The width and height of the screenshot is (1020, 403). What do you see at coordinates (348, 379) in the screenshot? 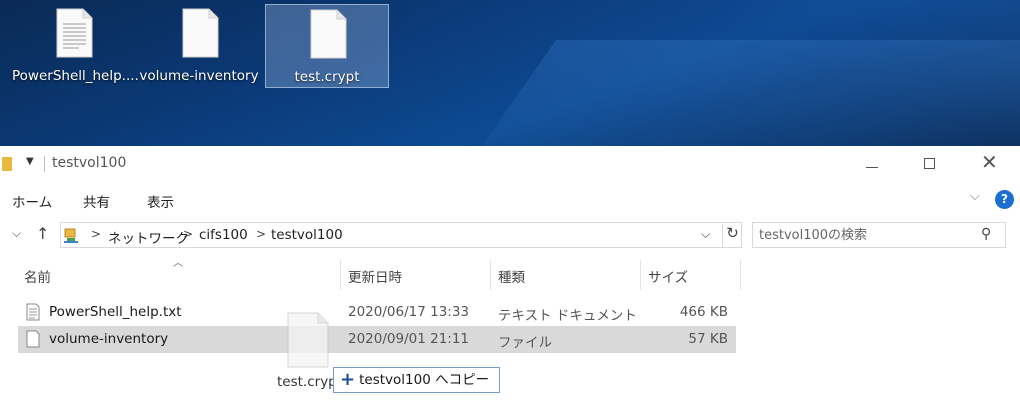
I see `plus-icon: +` at bounding box center [348, 379].